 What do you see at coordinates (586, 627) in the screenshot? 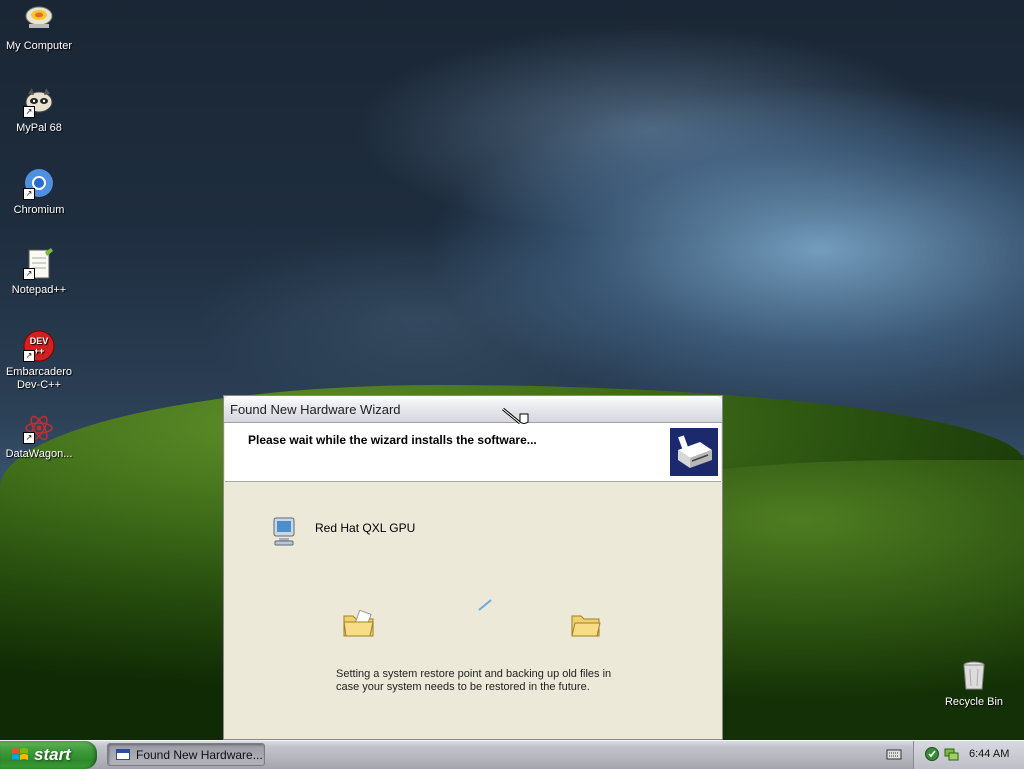
I see `destination-folder-icon` at bounding box center [586, 627].